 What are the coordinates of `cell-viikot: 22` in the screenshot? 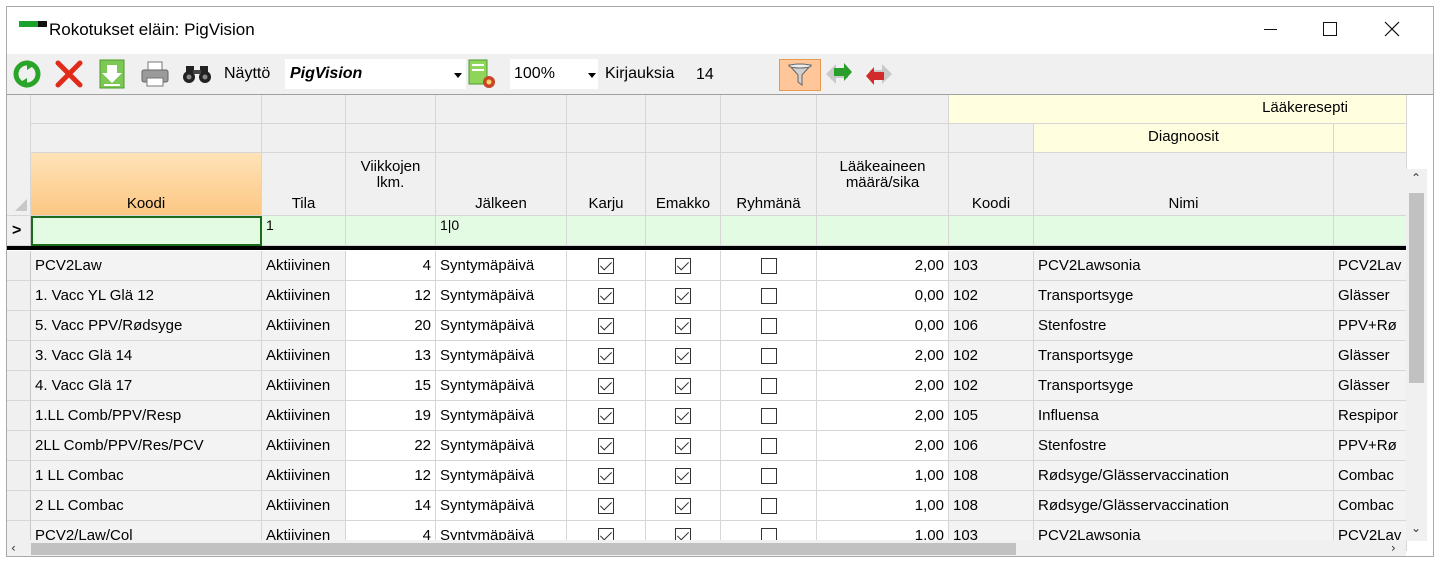 It's located at (391, 446).